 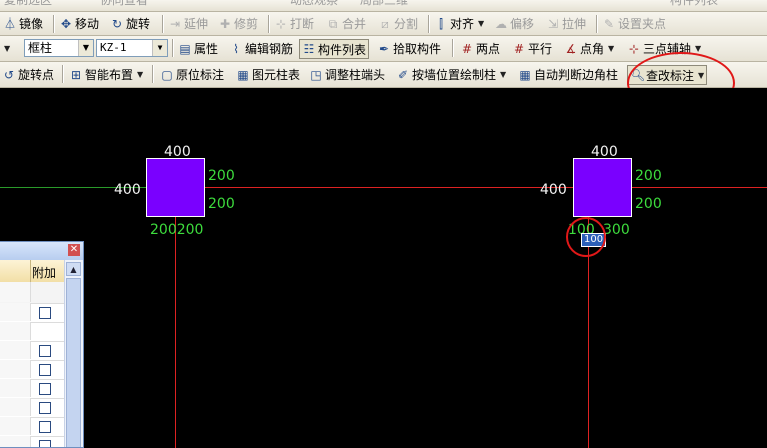 I want to click on dim-right-right-2: 200, so click(x=648, y=204).